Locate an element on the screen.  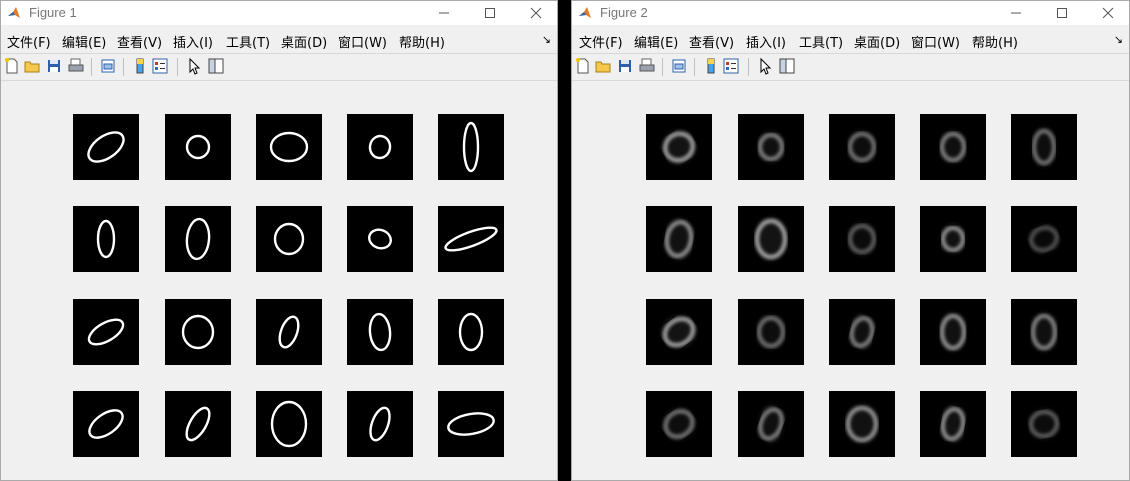
figure2-title: Figure 2 is located at coordinates (624, 12).